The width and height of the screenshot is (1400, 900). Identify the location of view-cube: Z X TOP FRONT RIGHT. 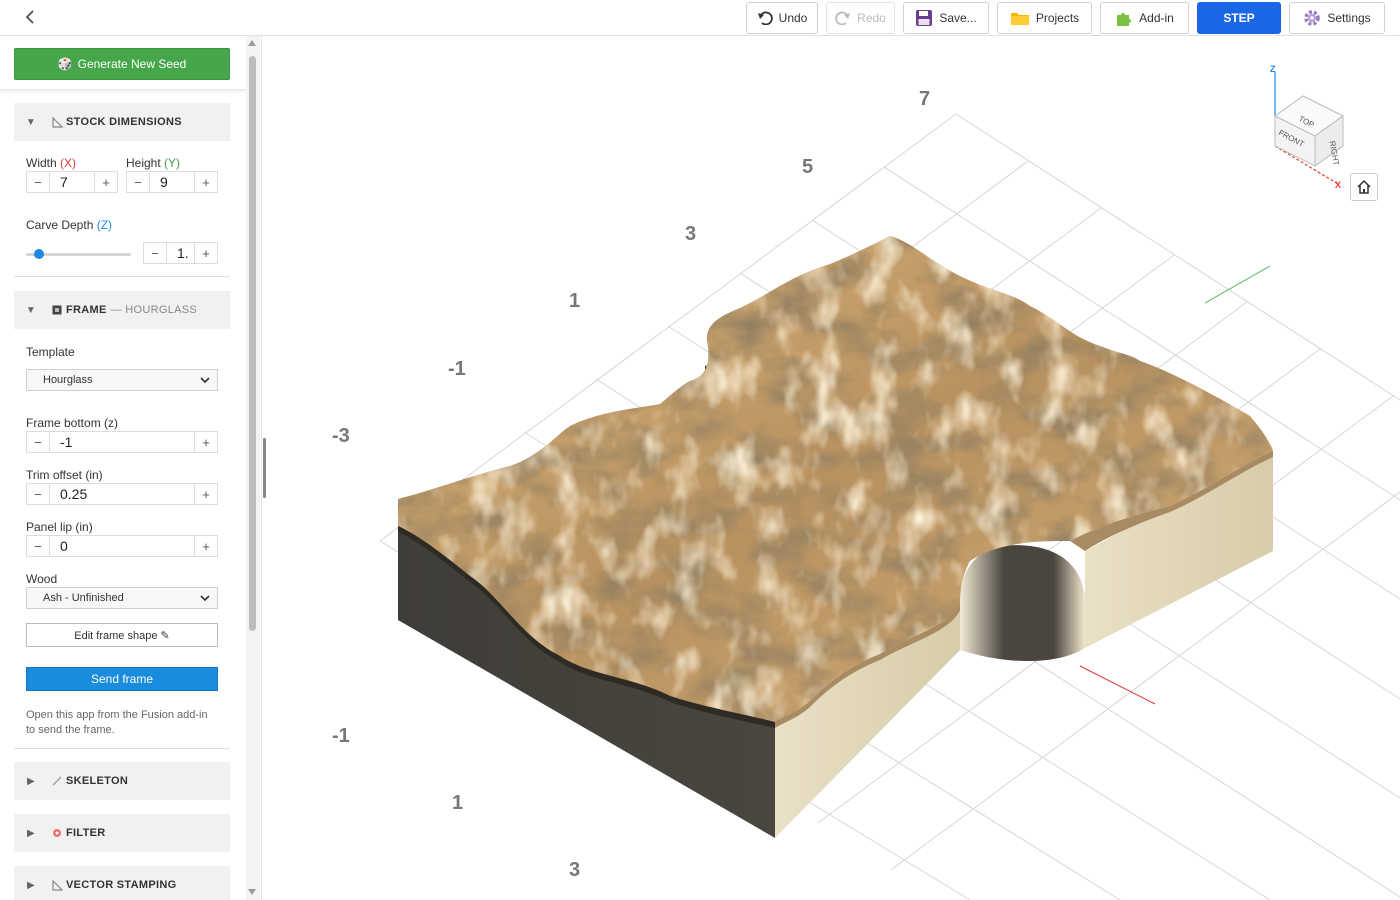
(1308, 127).